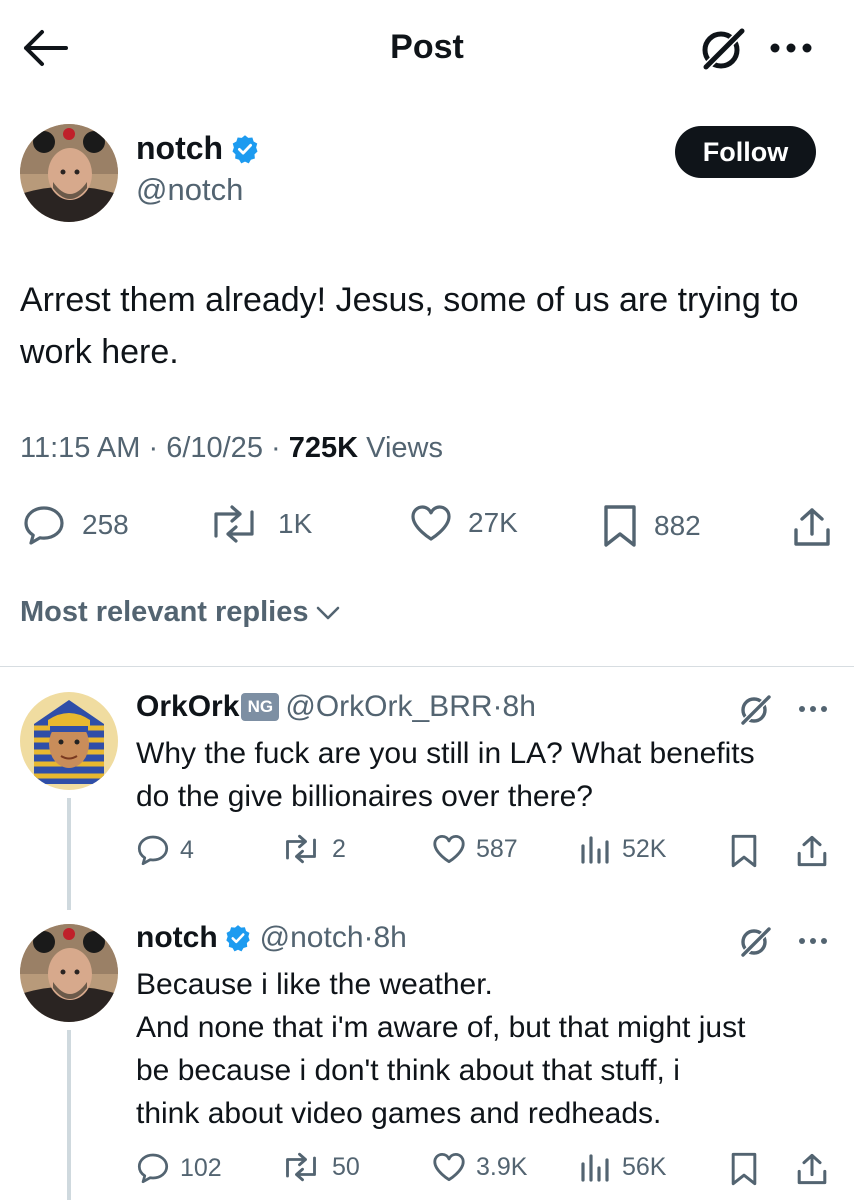 The height and width of the screenshot is (1200, 854). What do you see at coordinates (69, 173) in the screenshot?
I see `author-avatar` at bounding box center [69, 173].